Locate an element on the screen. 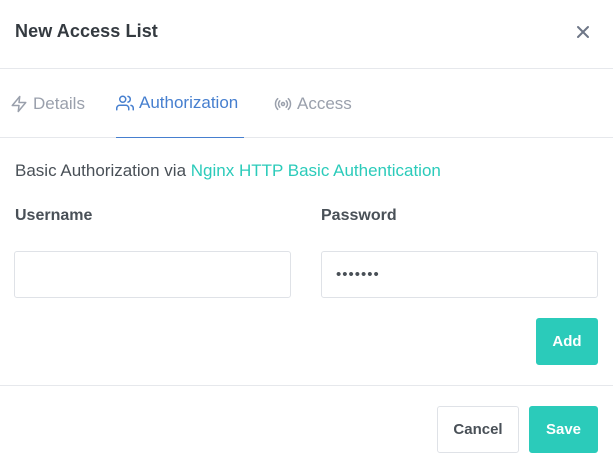 This screenshot has width=613, height=468. tab-access-label: Access is located at coordinates (324, 103).